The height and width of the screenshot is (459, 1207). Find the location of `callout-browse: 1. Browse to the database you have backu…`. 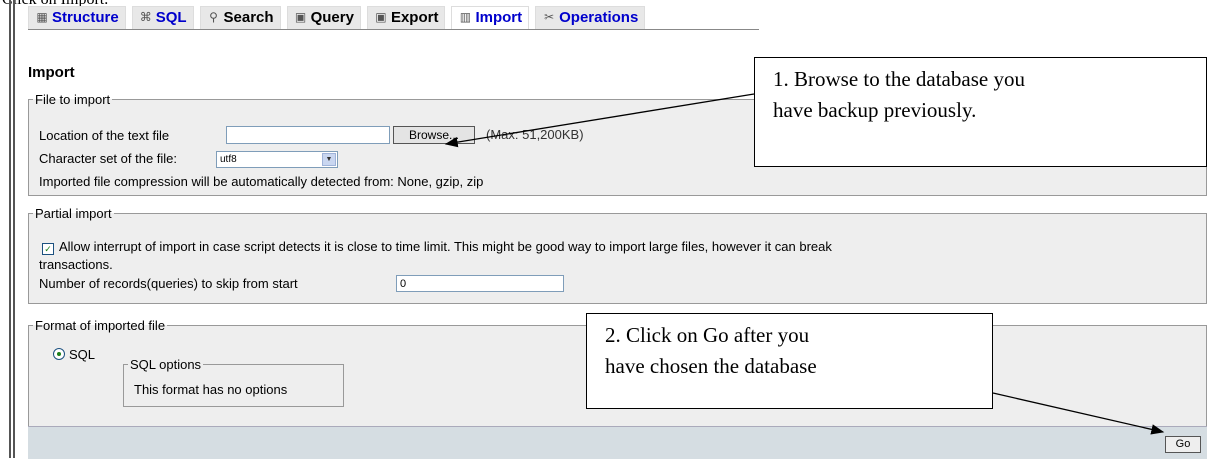

callout-browse: 1. Browse to the database you have backu… is located at coordinates (980, 112).